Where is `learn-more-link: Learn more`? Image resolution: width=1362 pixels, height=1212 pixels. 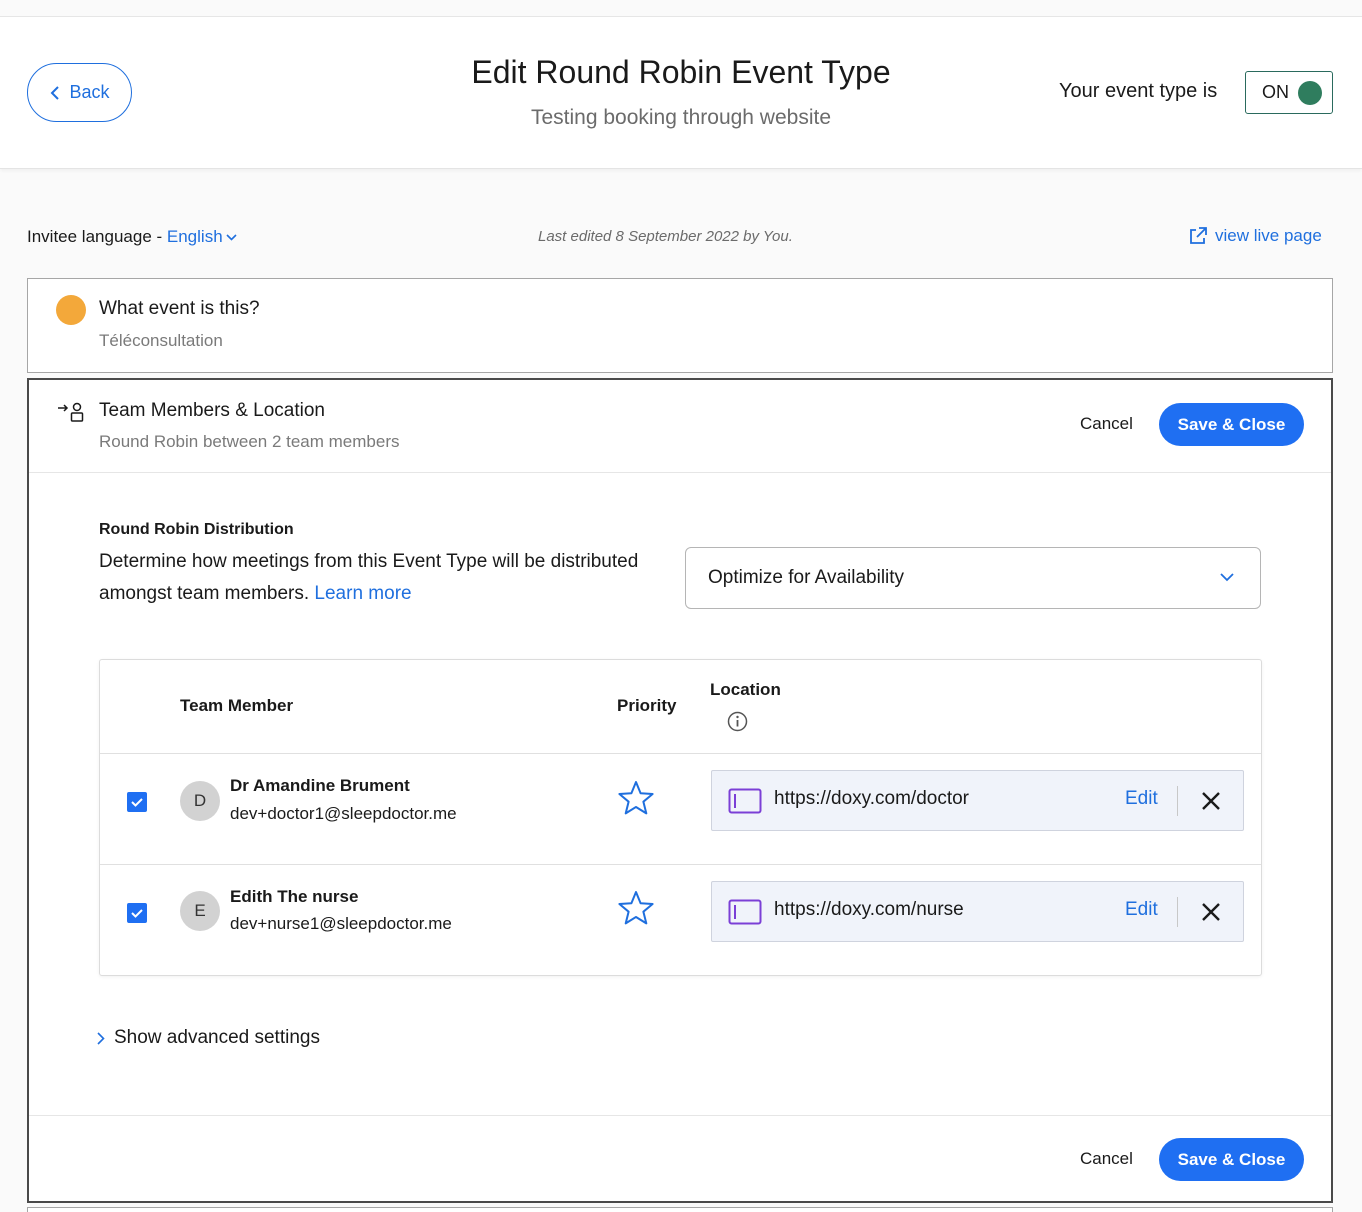 learn-more-link: Learn more is located at coordinates (362, 593).